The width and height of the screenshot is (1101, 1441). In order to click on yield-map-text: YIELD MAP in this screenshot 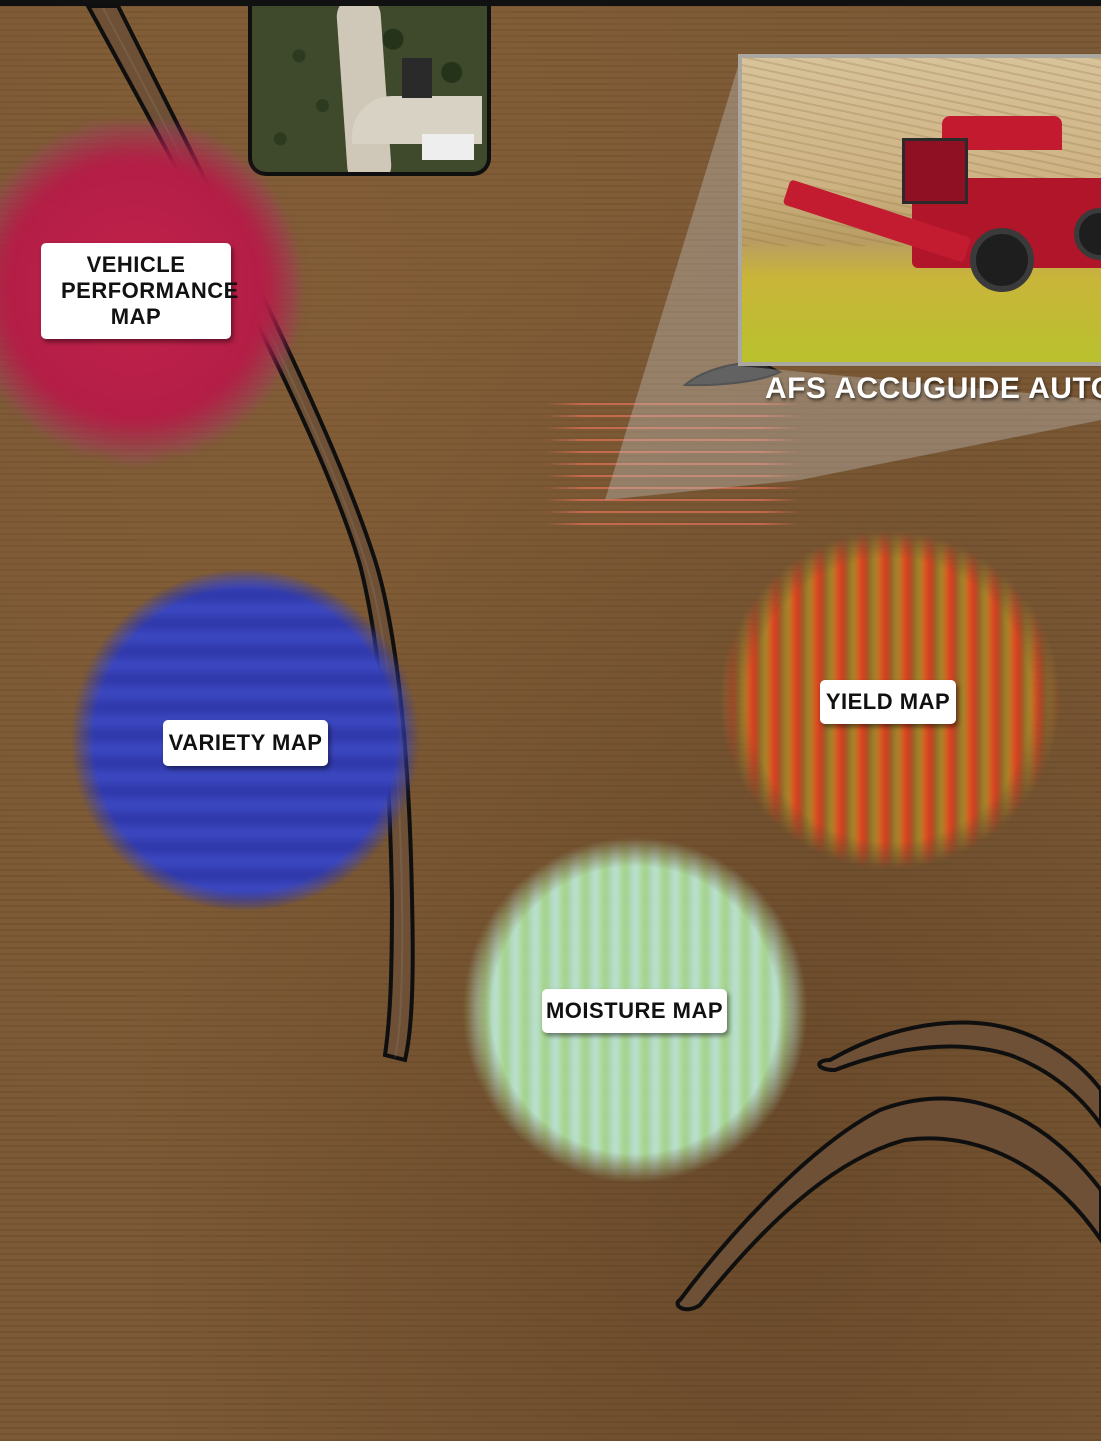, I will do `click(888, 701)`.